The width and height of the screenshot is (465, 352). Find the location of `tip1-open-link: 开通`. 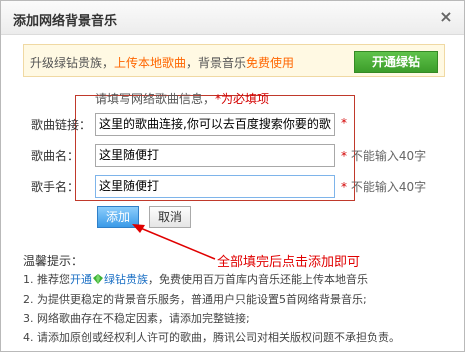

tip1-open-link: 开通 is located at coordinates (81, 279).